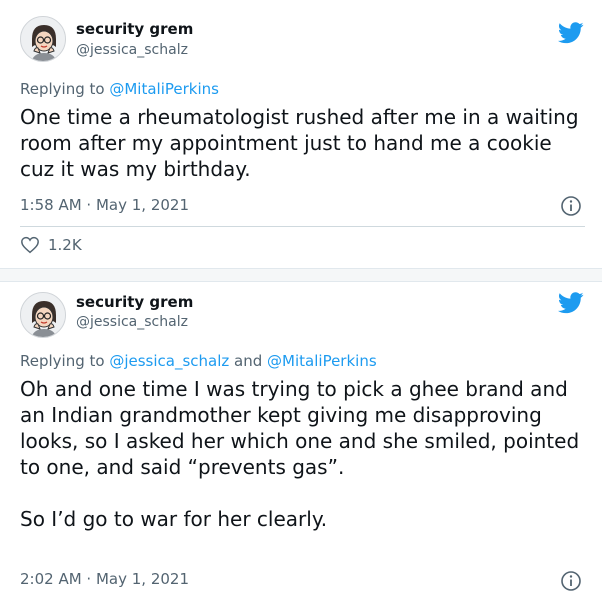  Describe the element at coordinates (169, 361) in the screenshot. I see `mention-link: @jessica_schalz` at that location.